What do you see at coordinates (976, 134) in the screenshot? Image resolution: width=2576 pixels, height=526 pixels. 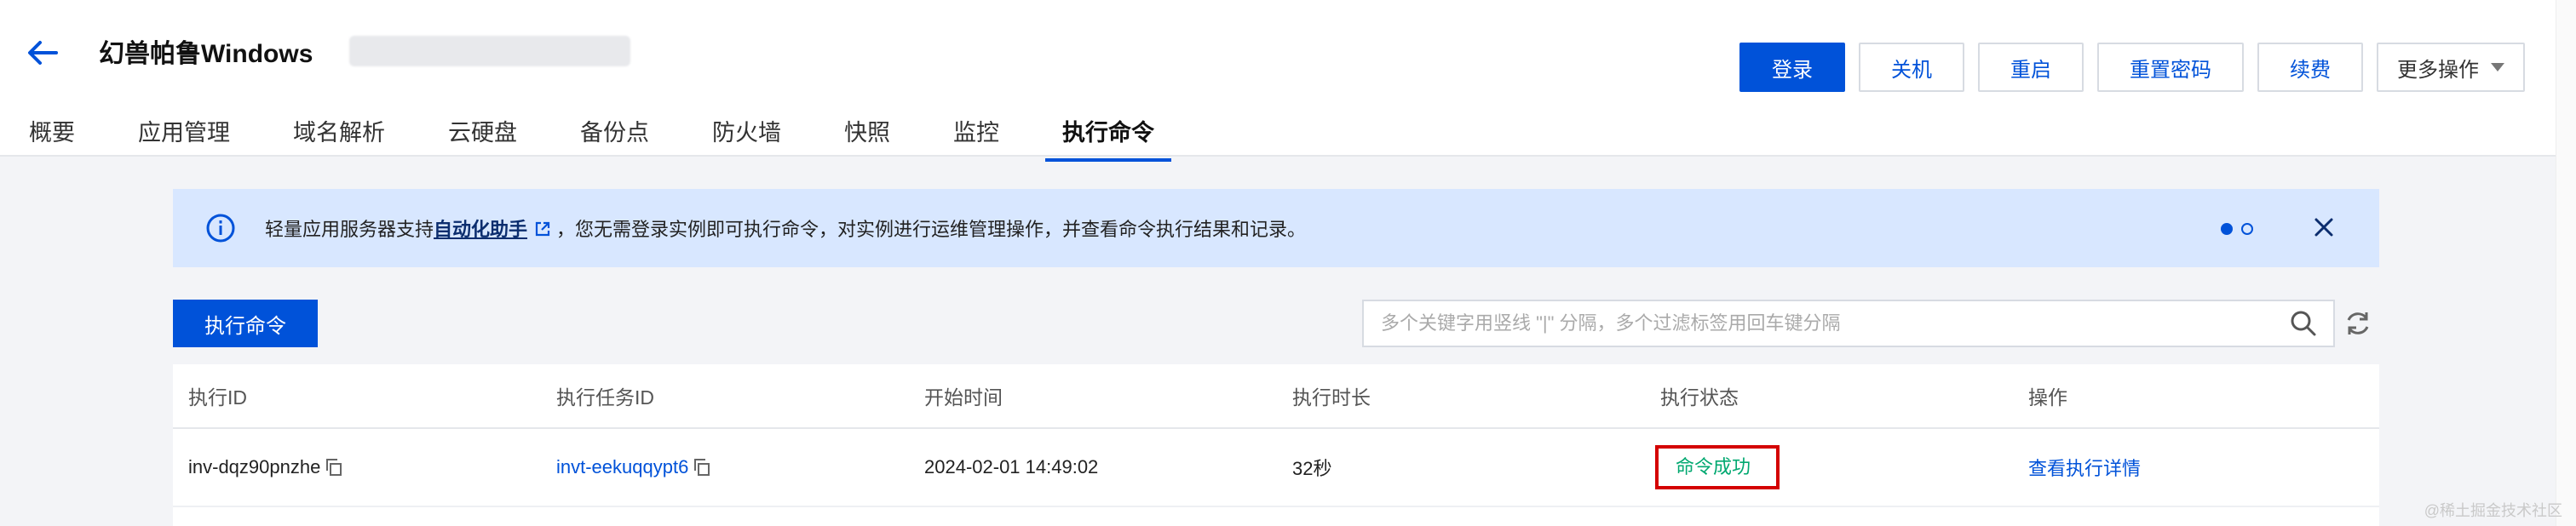 I see `tab-monitor: 监控` at bounding box center [976, 134].